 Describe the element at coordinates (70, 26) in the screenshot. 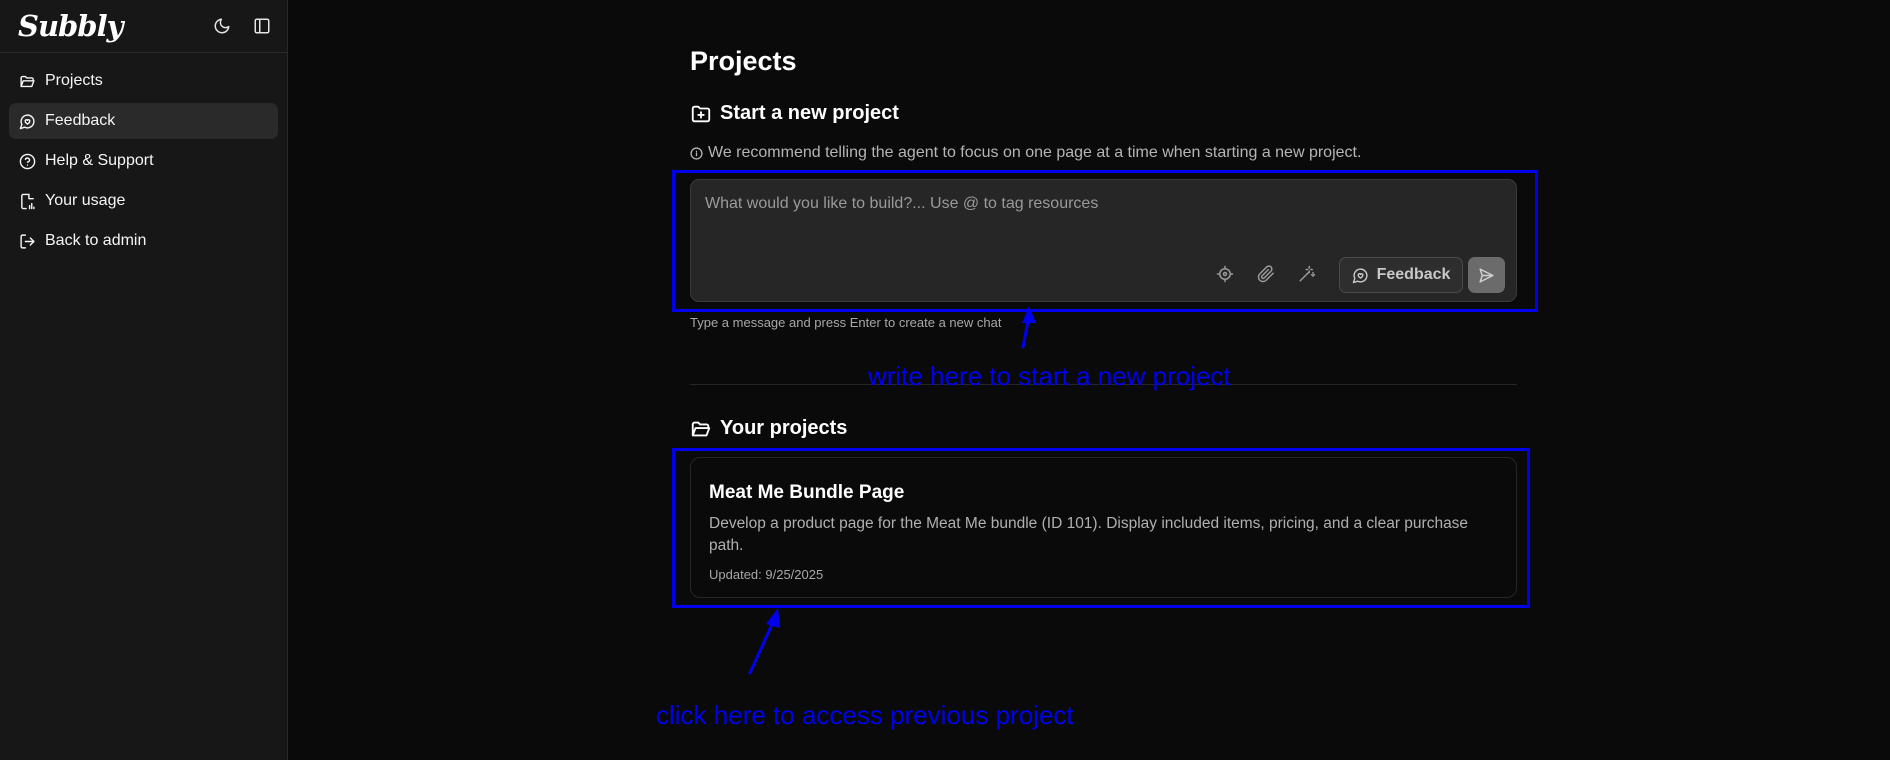

I see `subbly-logo: Subbly` at that location.